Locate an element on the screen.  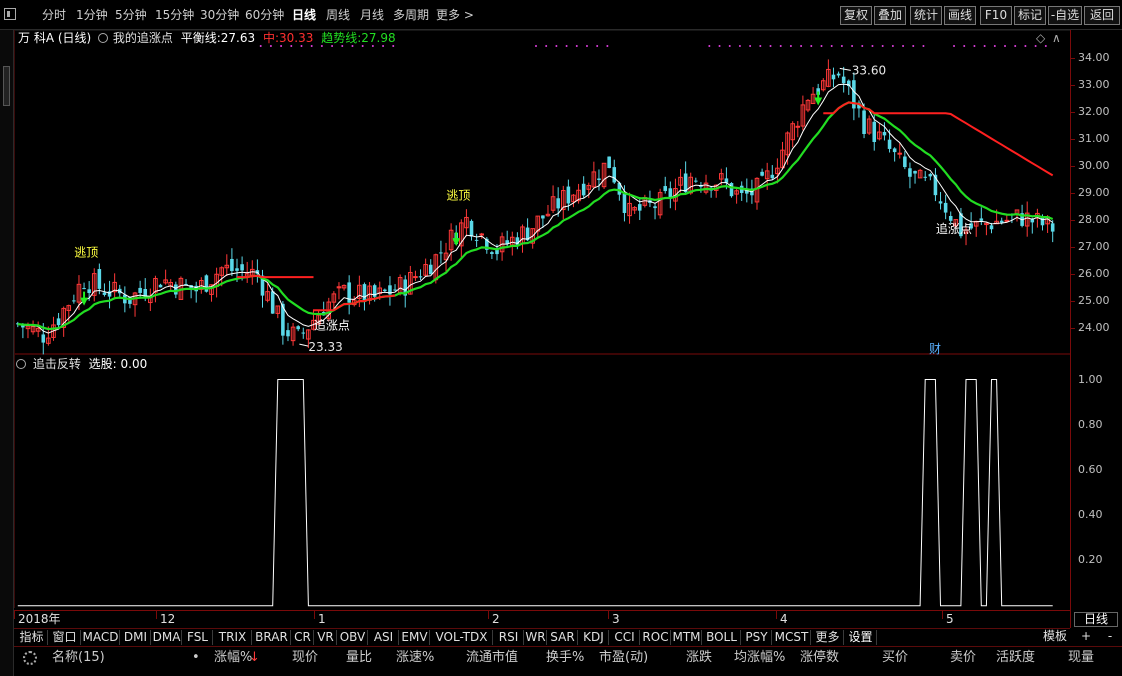
indicator-tab-3: DMI is located at coordinates (136, 637).